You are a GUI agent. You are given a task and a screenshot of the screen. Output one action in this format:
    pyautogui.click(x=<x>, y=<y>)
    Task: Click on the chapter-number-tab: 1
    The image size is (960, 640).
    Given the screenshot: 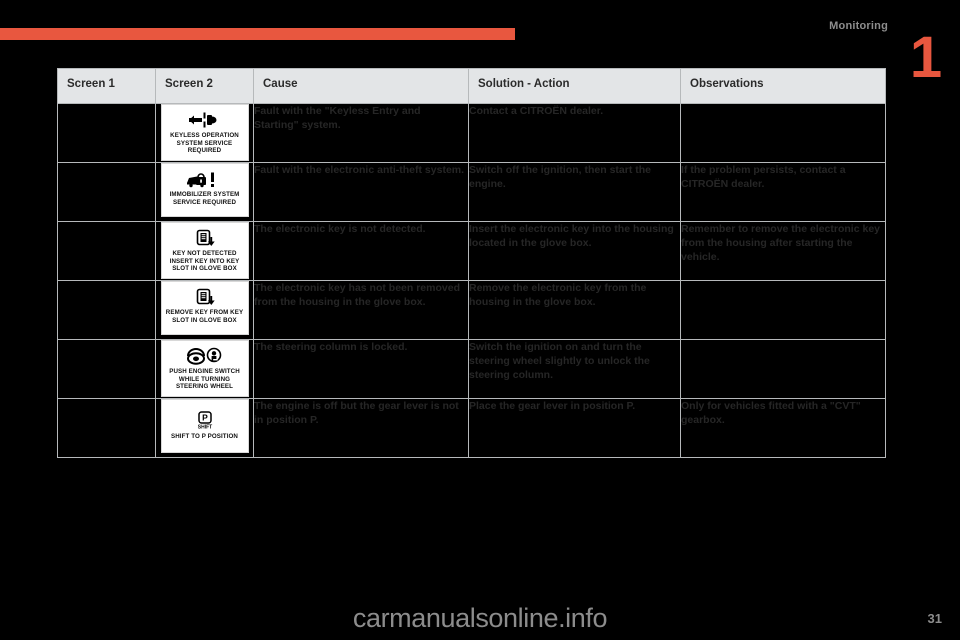 What is the action you would take?
    pyautogui.click(x=926, y=57)
    